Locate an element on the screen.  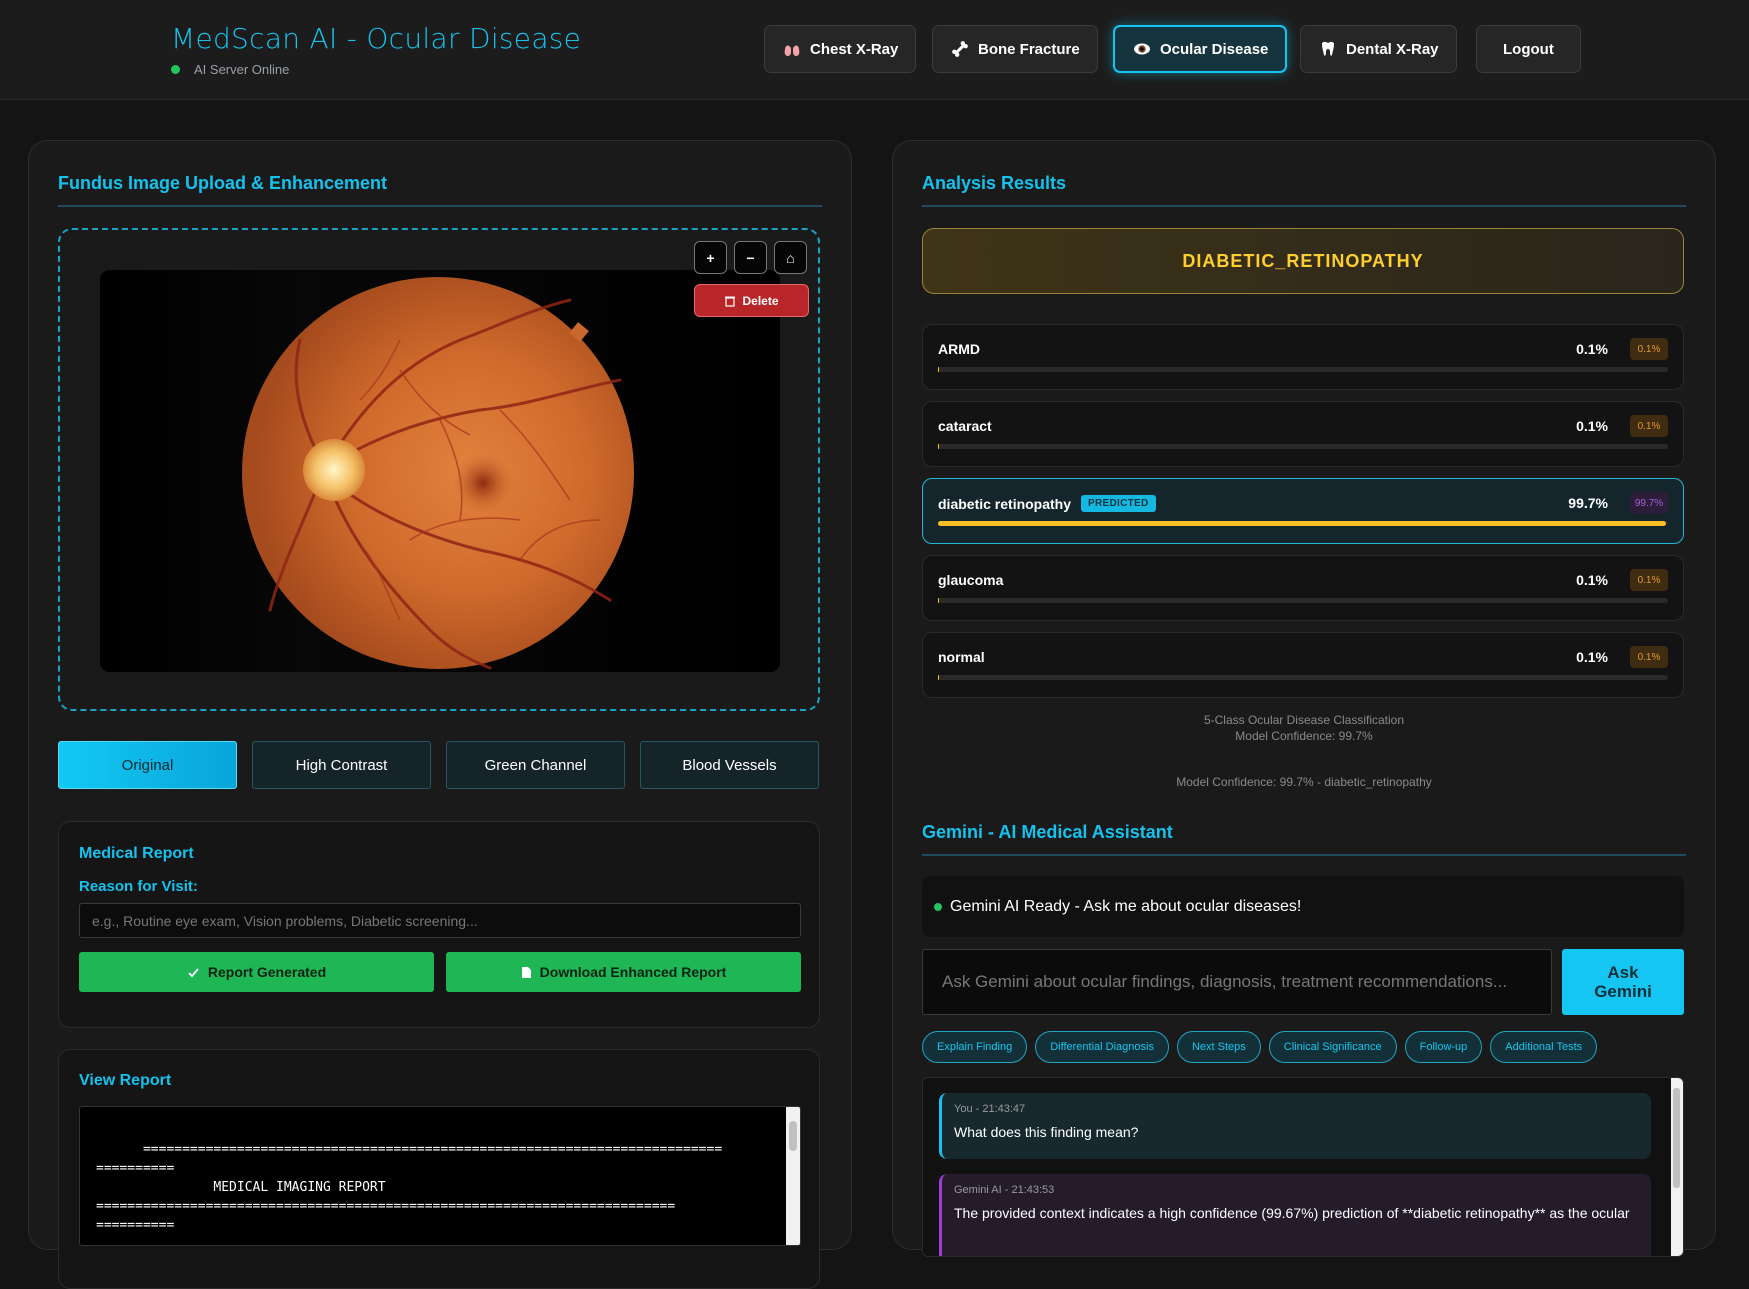
class-label: normal is located at coordinates (961, 657).